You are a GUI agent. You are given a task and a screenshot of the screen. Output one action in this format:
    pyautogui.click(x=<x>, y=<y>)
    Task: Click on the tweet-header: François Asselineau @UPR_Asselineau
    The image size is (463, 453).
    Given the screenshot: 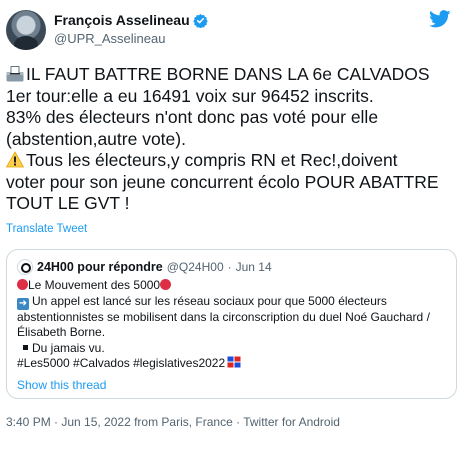 What is the action you would take?
    pyautogui.click(x=231, y=30)
    